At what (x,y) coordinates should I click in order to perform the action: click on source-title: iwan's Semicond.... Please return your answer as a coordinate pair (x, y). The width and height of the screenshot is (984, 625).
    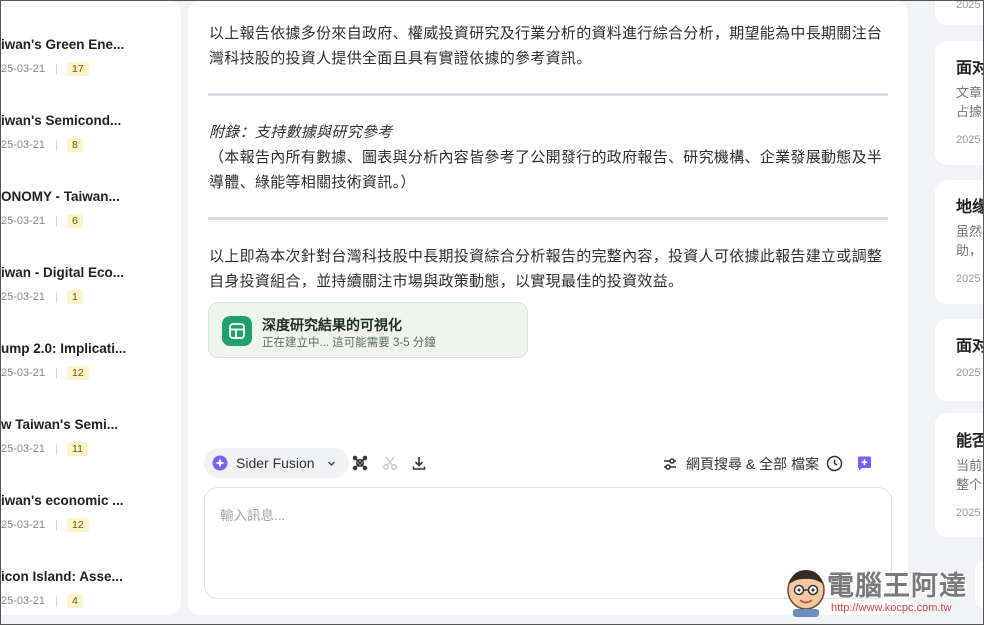
    Looking at the image, I should click on (61, 120).